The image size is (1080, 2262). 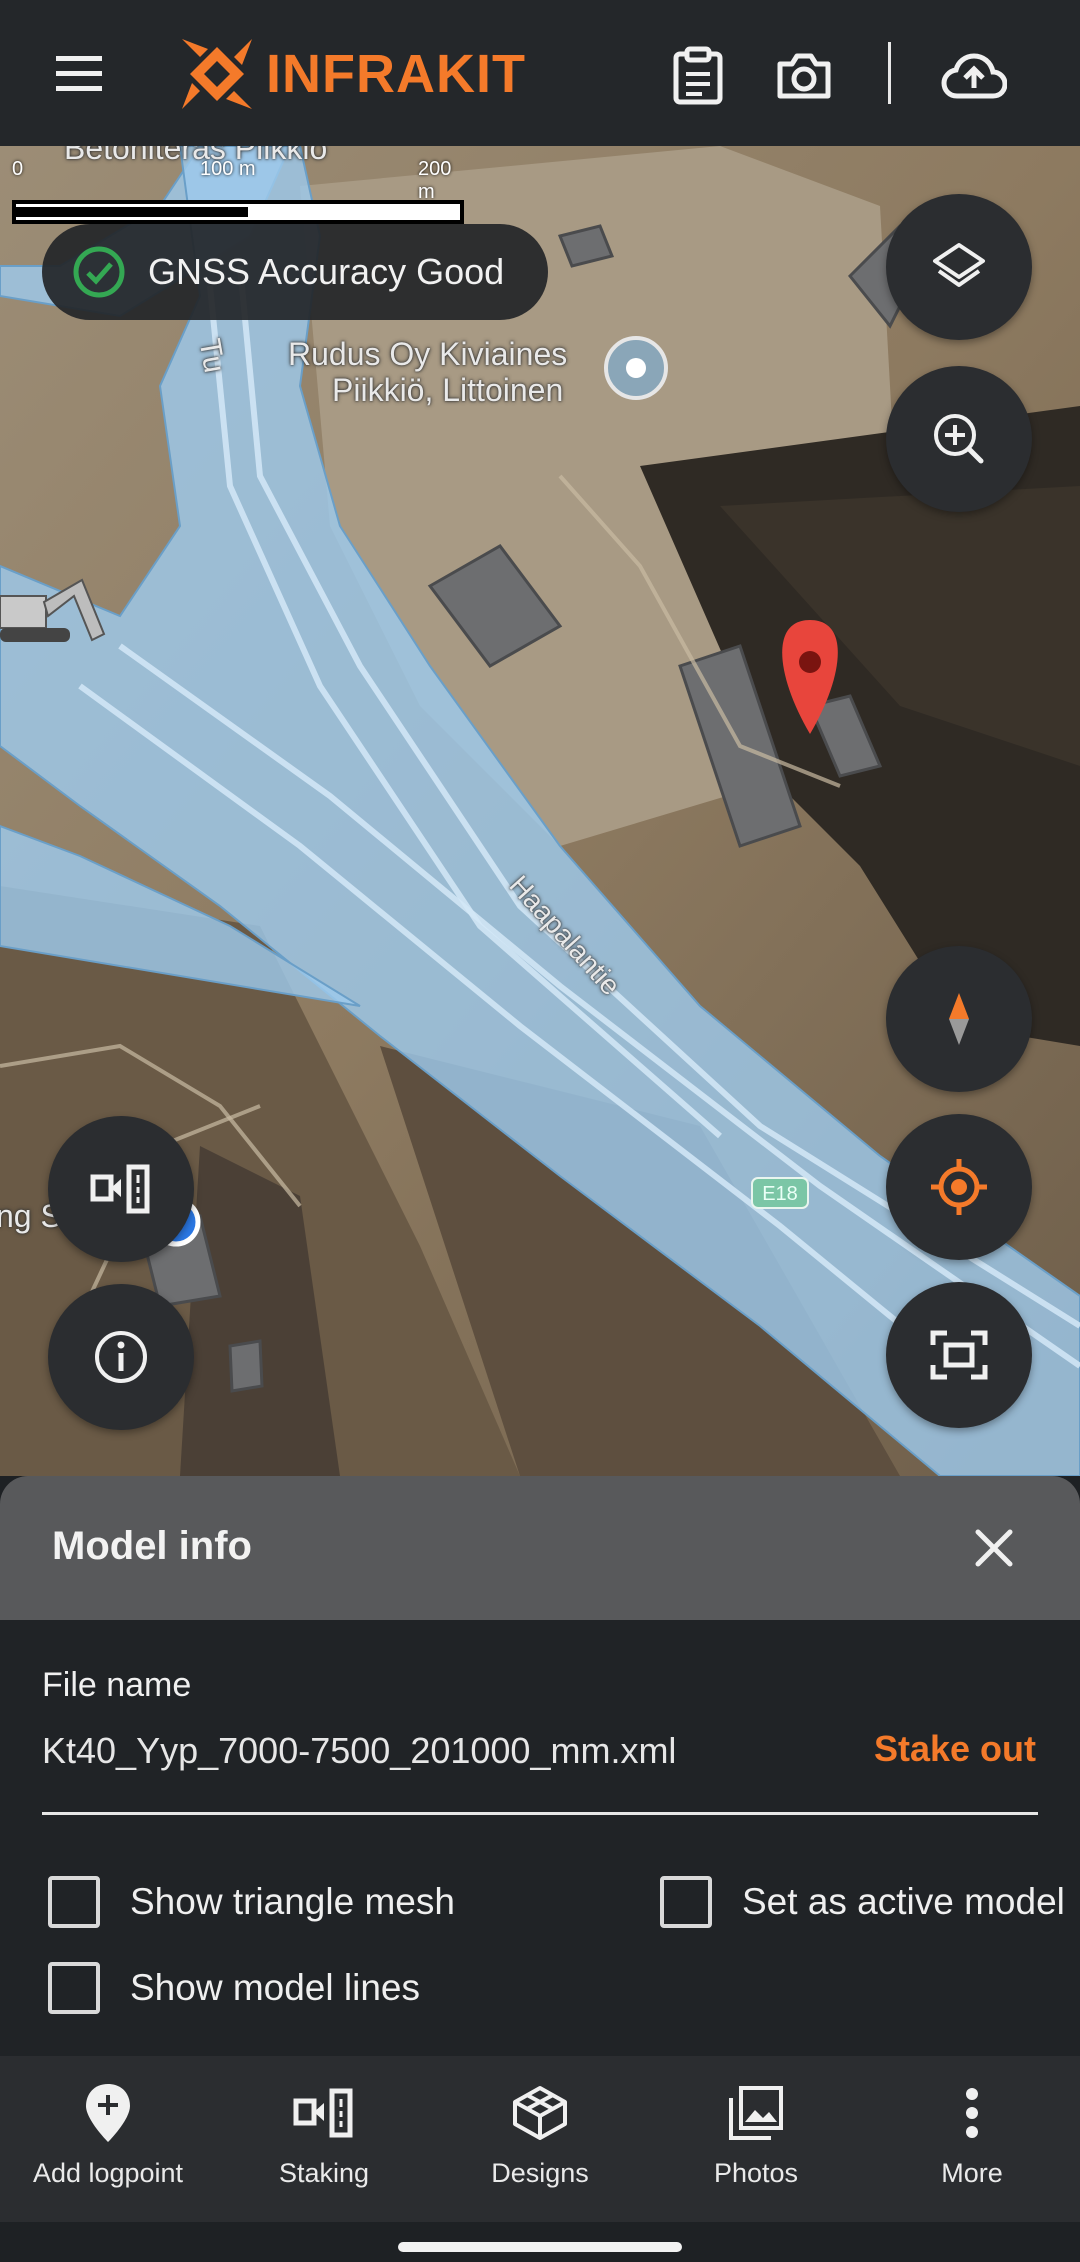 I want to click on checkbox-label: Set as active model, so click(x=903, y=1901).